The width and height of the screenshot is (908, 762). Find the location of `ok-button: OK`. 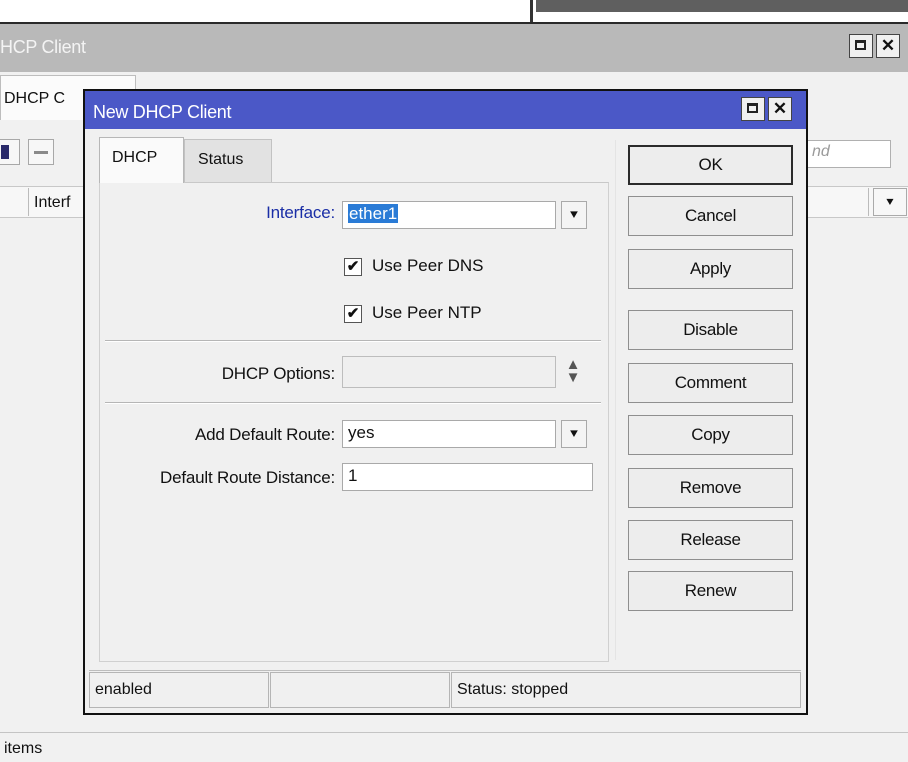

ok-button: OK is located at coordinates (710, 165).